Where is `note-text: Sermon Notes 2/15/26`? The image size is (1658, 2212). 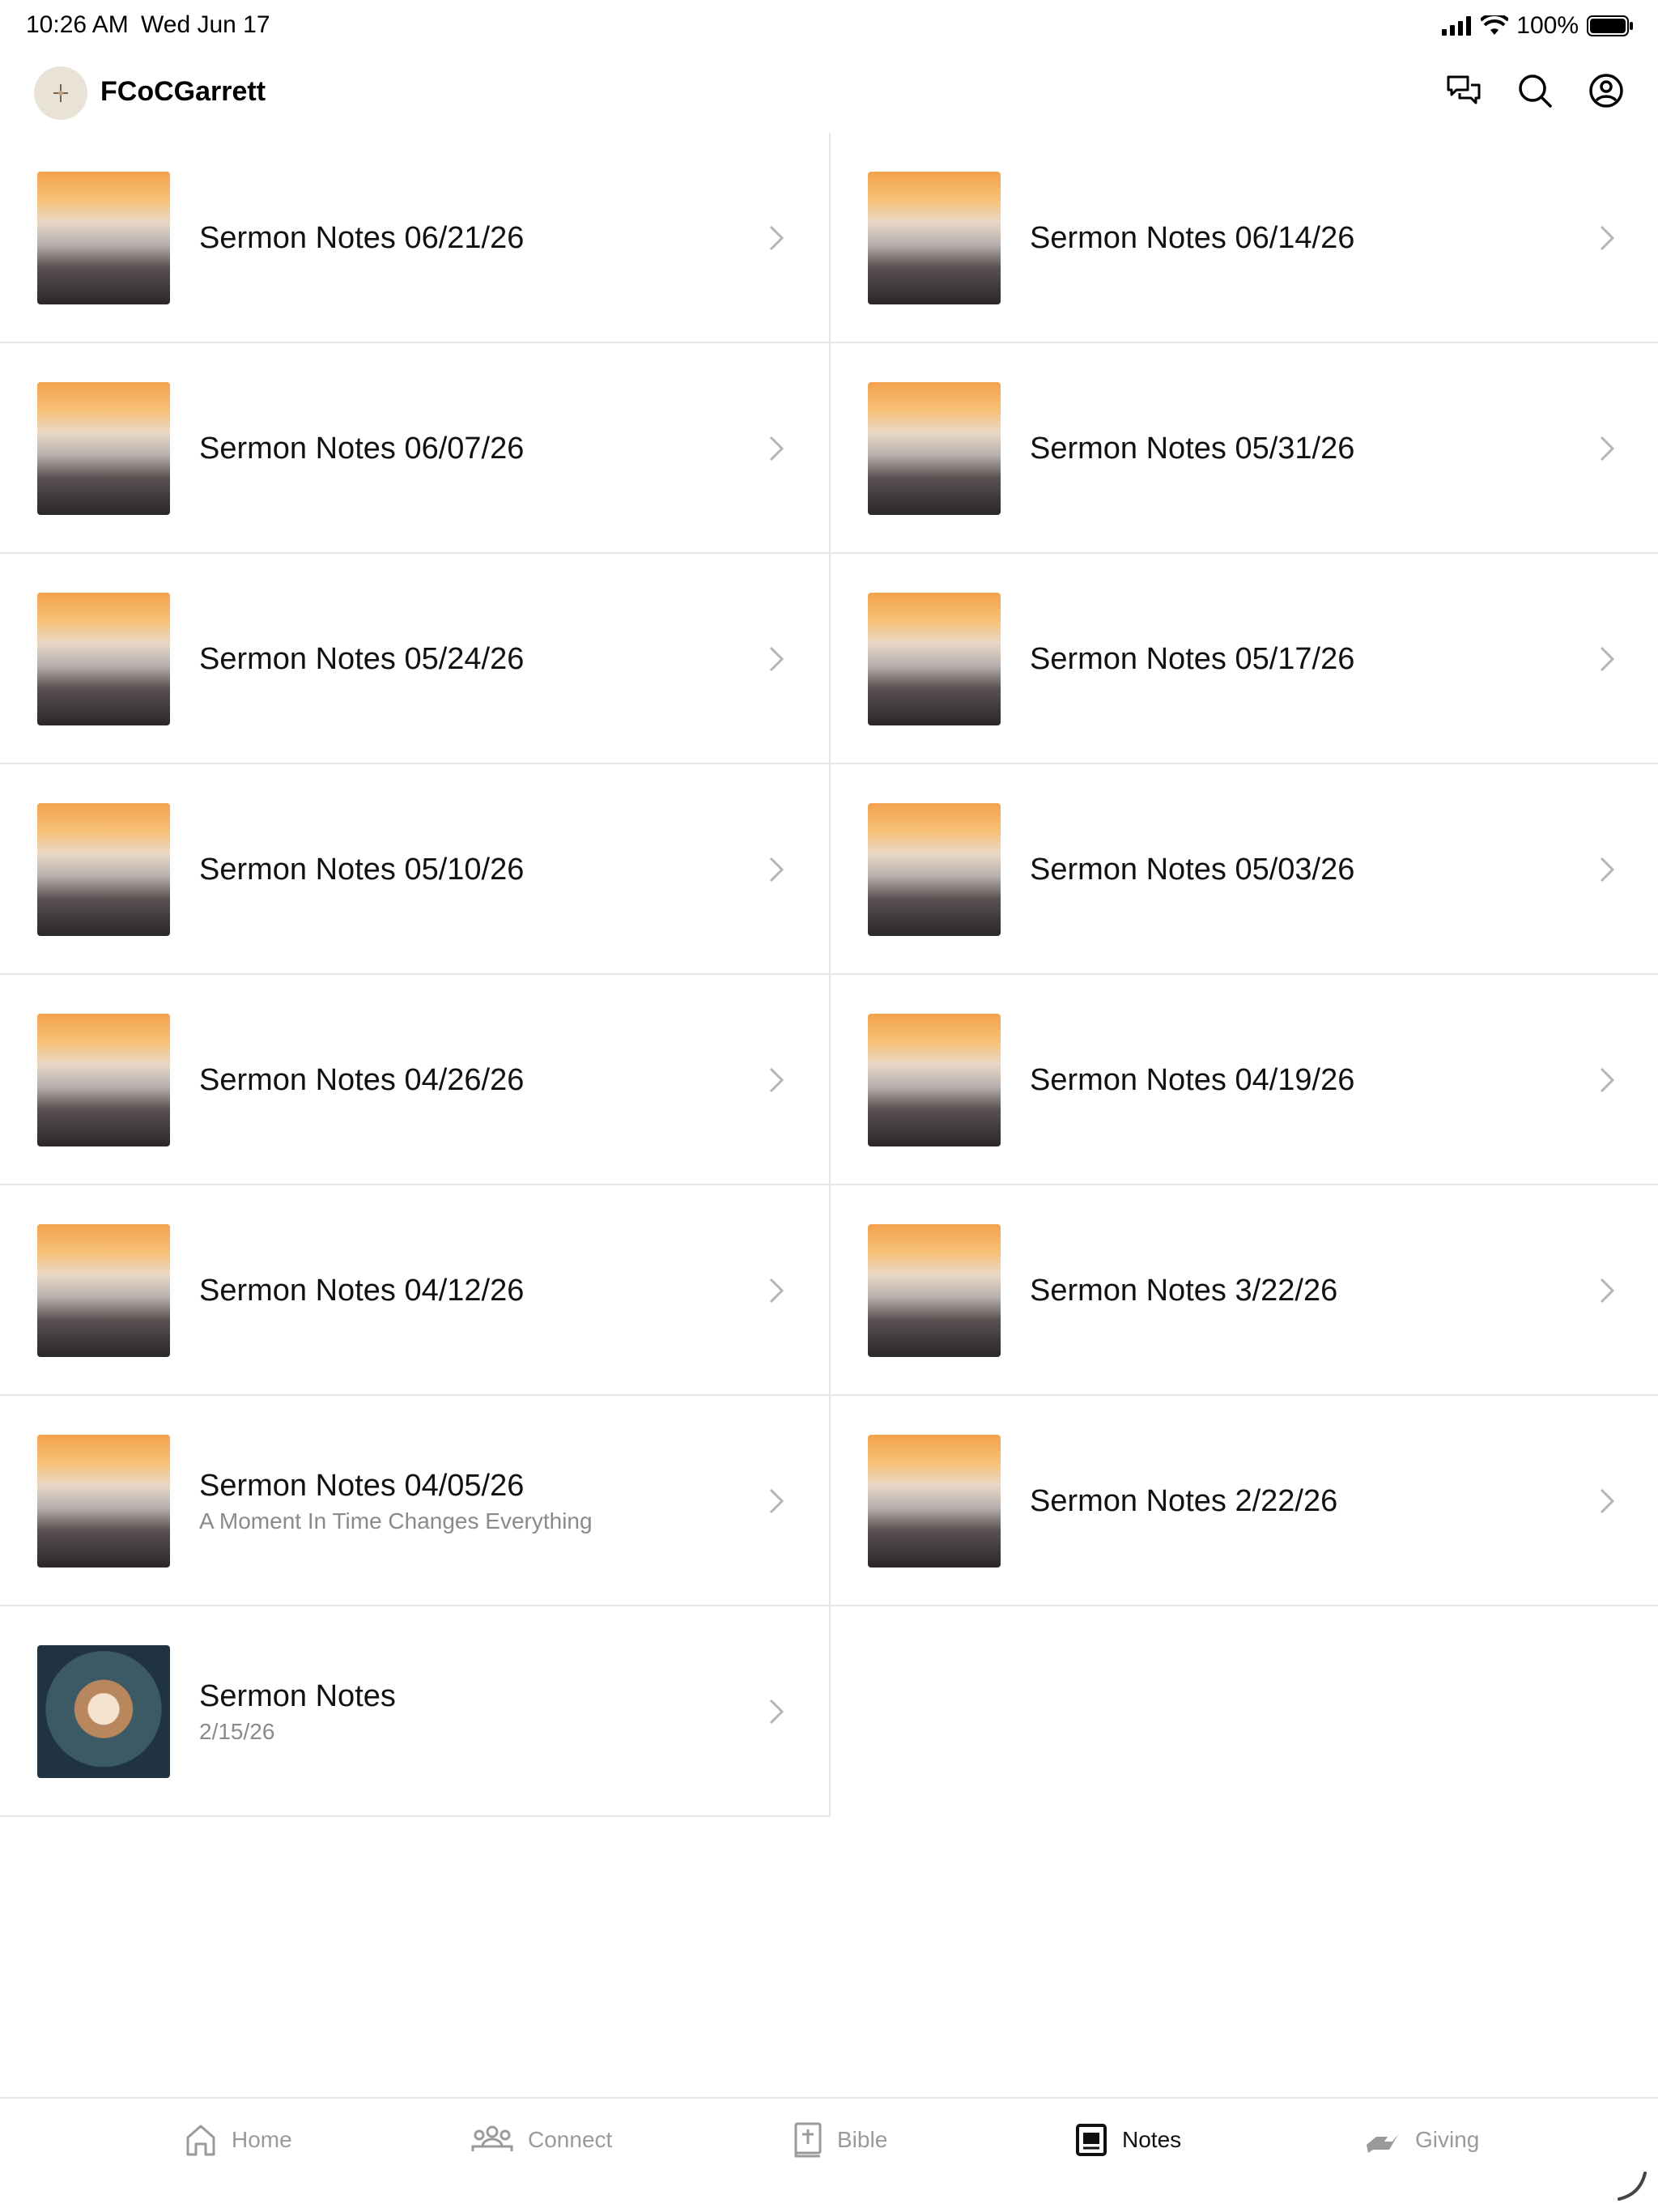 note-text: Sermon Notes 2/15/26 is located at coordinates (297, 1712).